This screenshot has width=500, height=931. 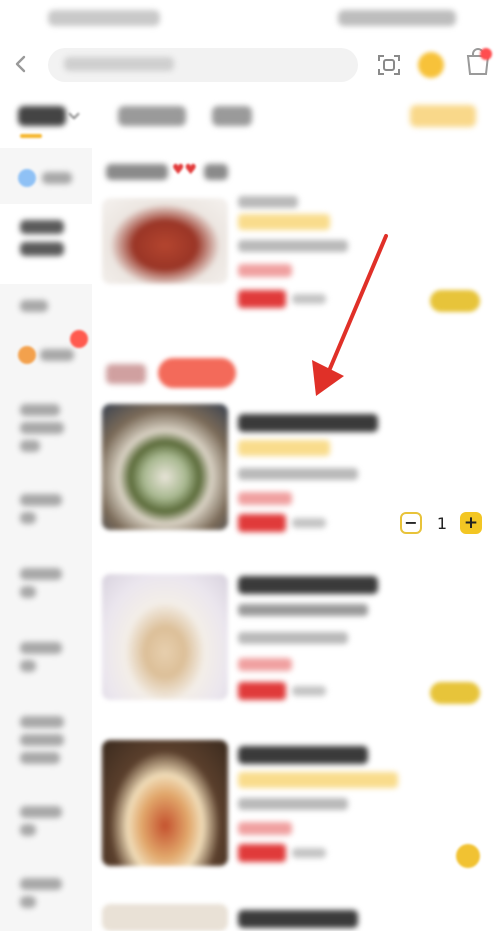 What do you see at coordinates (268, 202) in the screenshot?
I see `product-meta` at bounding box center [268, 202].